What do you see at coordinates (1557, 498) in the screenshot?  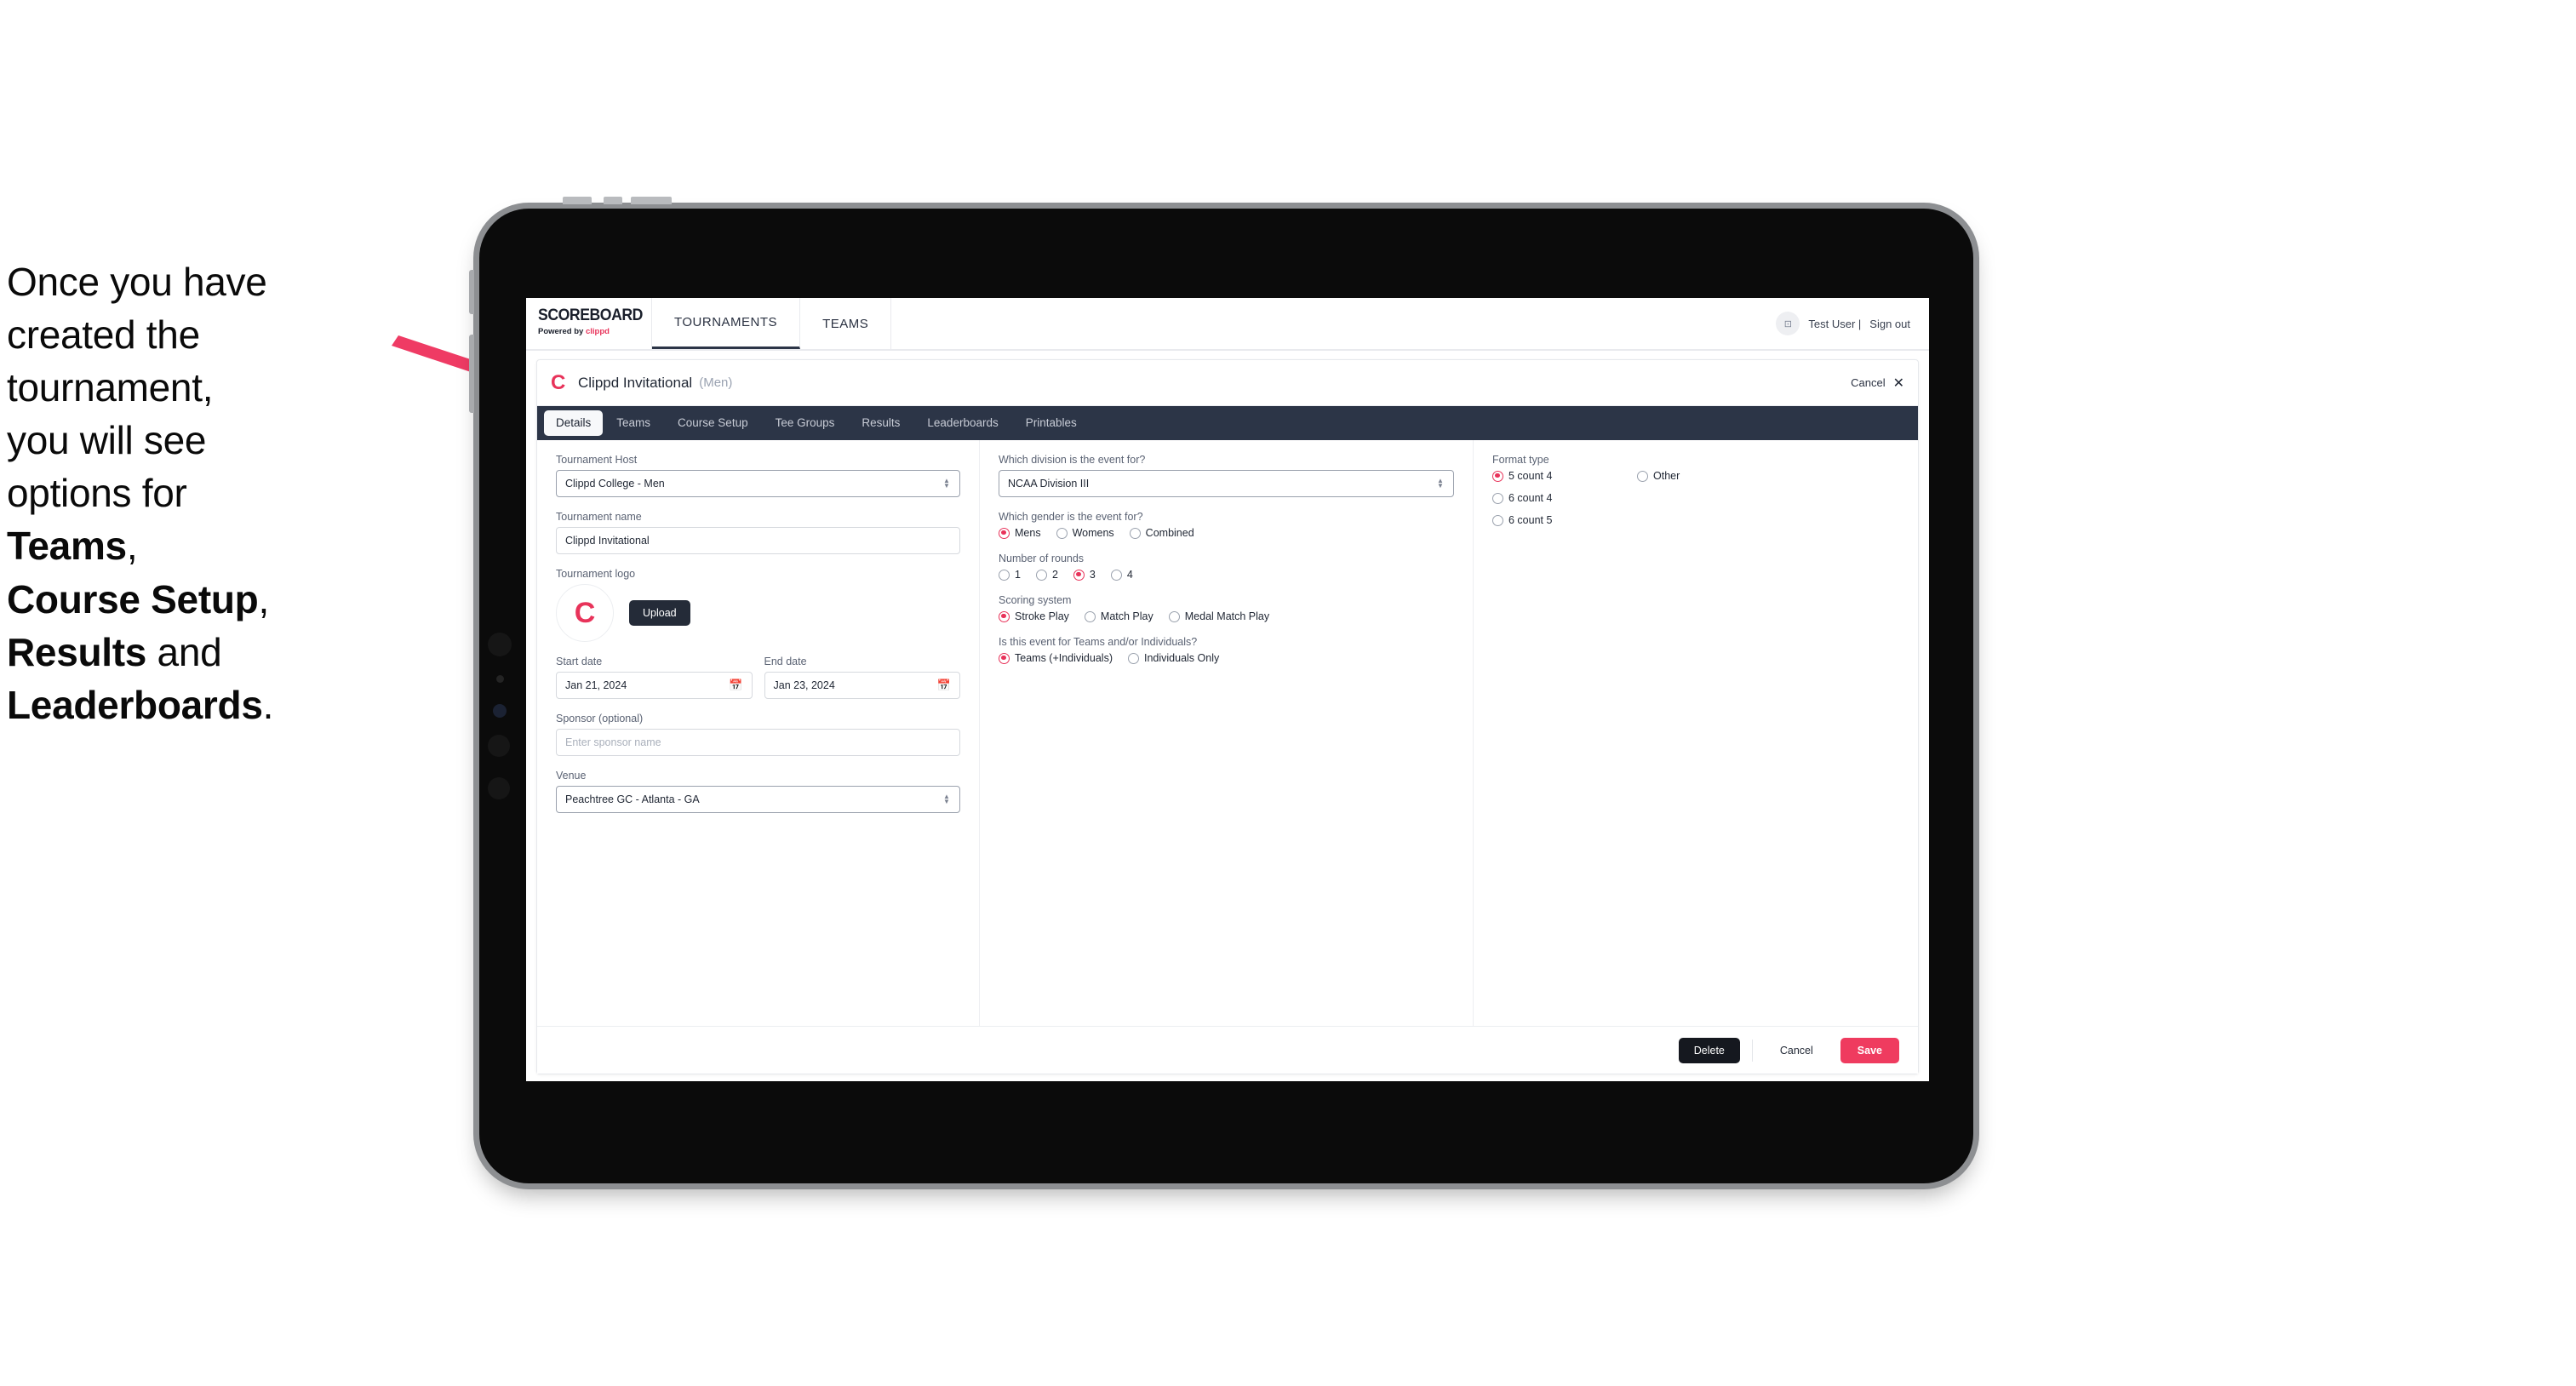 I see `format-option-6-count-4: 6 count 4` at bounding box center [1557, 498].